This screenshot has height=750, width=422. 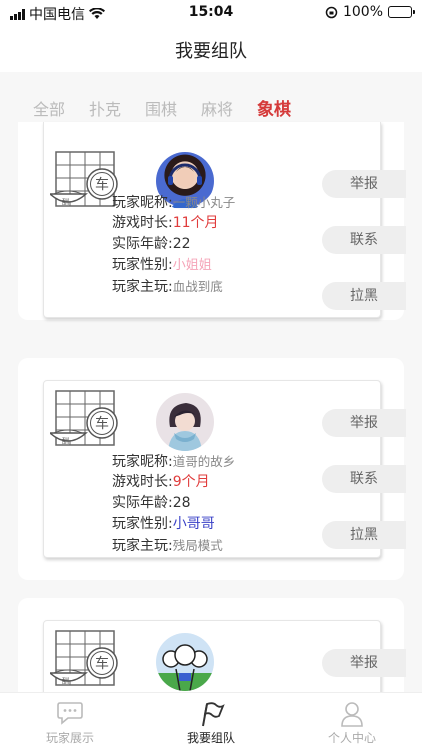 I want to click on bottom-tab-bar: 玩家展示 我要组队 个人中心, so click(x=211, y=721).